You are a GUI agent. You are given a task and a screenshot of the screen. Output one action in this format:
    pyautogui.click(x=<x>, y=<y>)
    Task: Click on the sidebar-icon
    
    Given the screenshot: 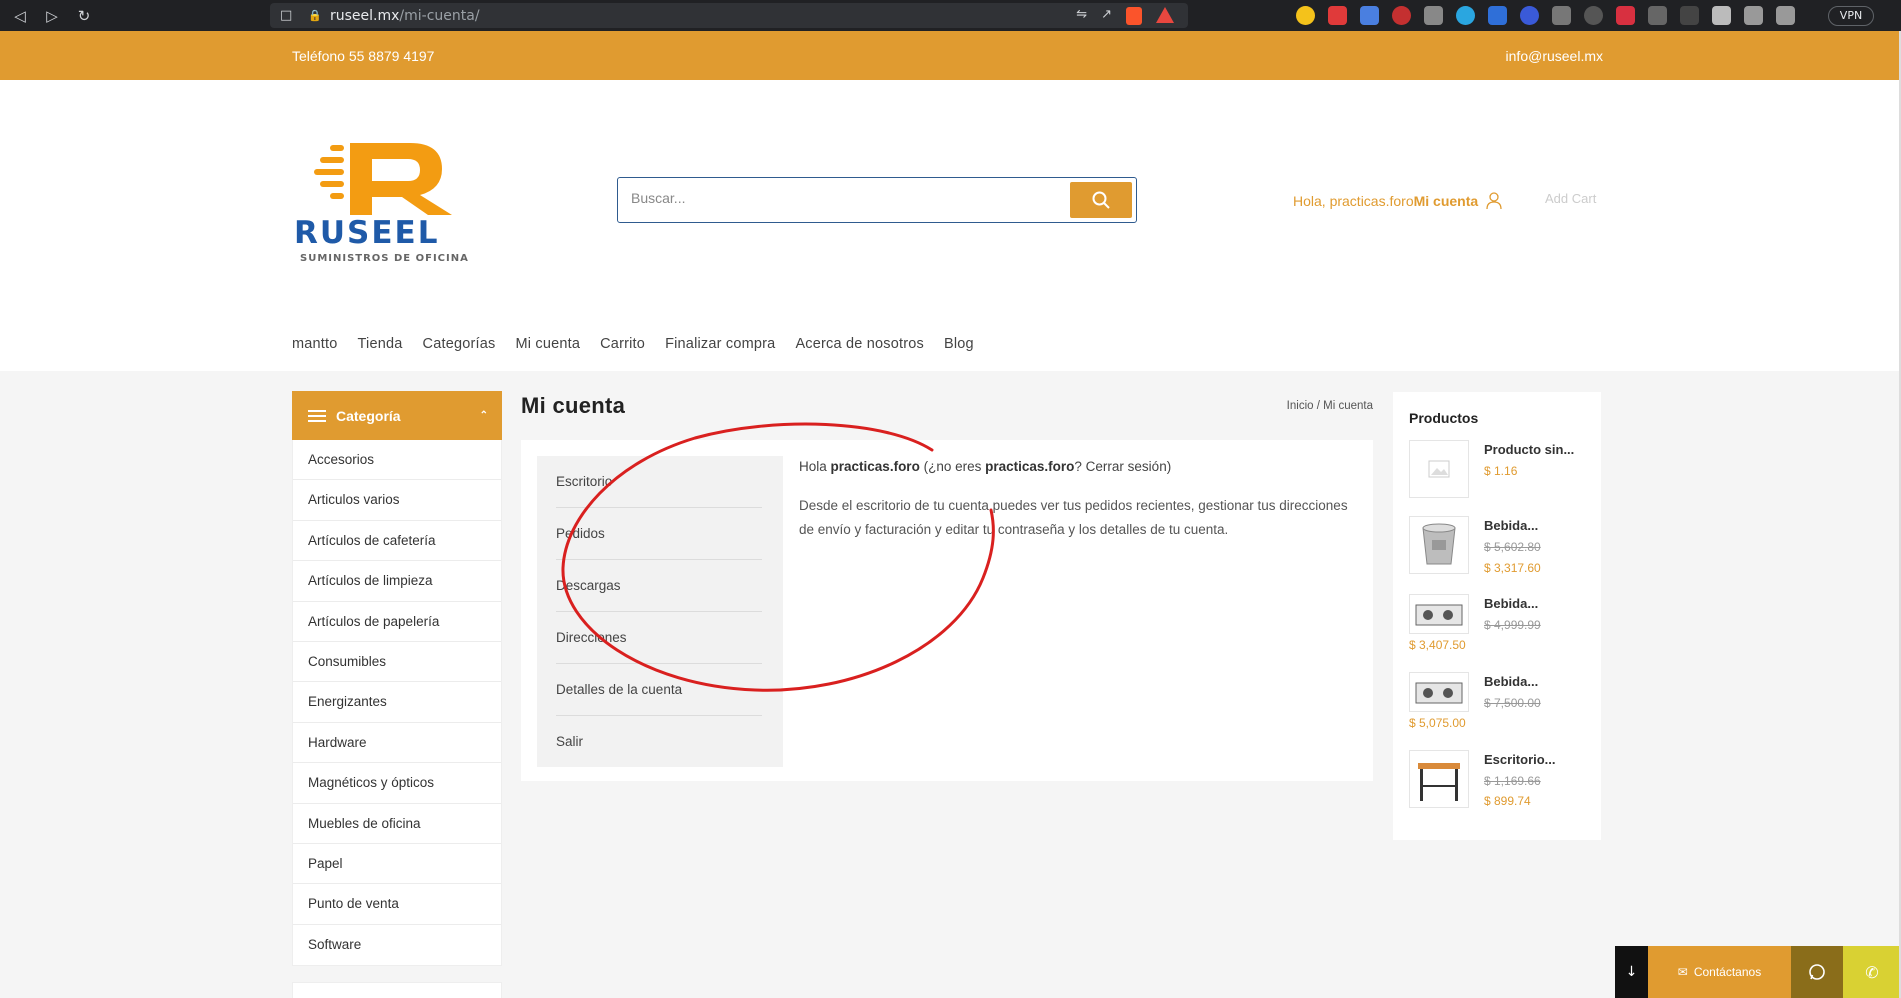 What is the action you would take?
    pyautogui.click(x=1753, y=15)
    